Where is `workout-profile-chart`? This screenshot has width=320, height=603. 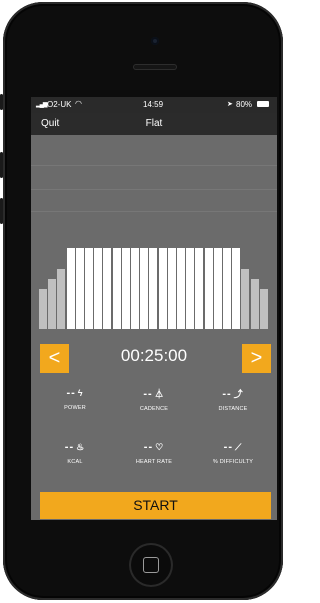 workout-profile-chart is located at coordinates (154, 284).